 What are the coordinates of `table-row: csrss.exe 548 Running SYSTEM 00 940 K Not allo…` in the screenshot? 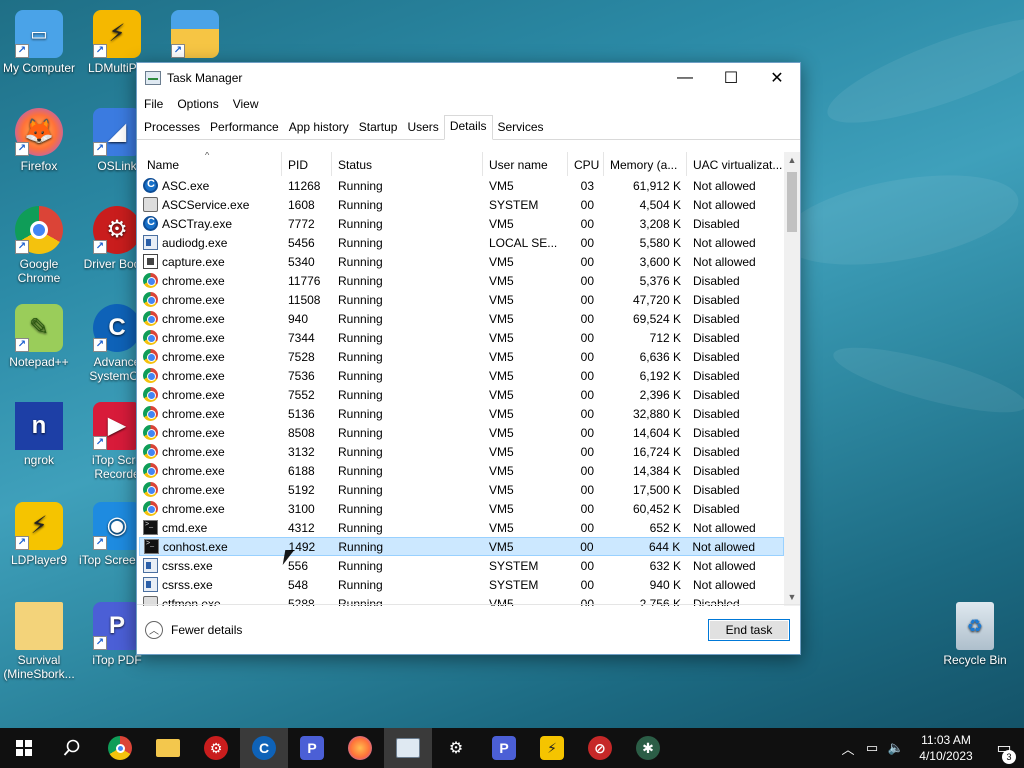 It's located at (461, 584).